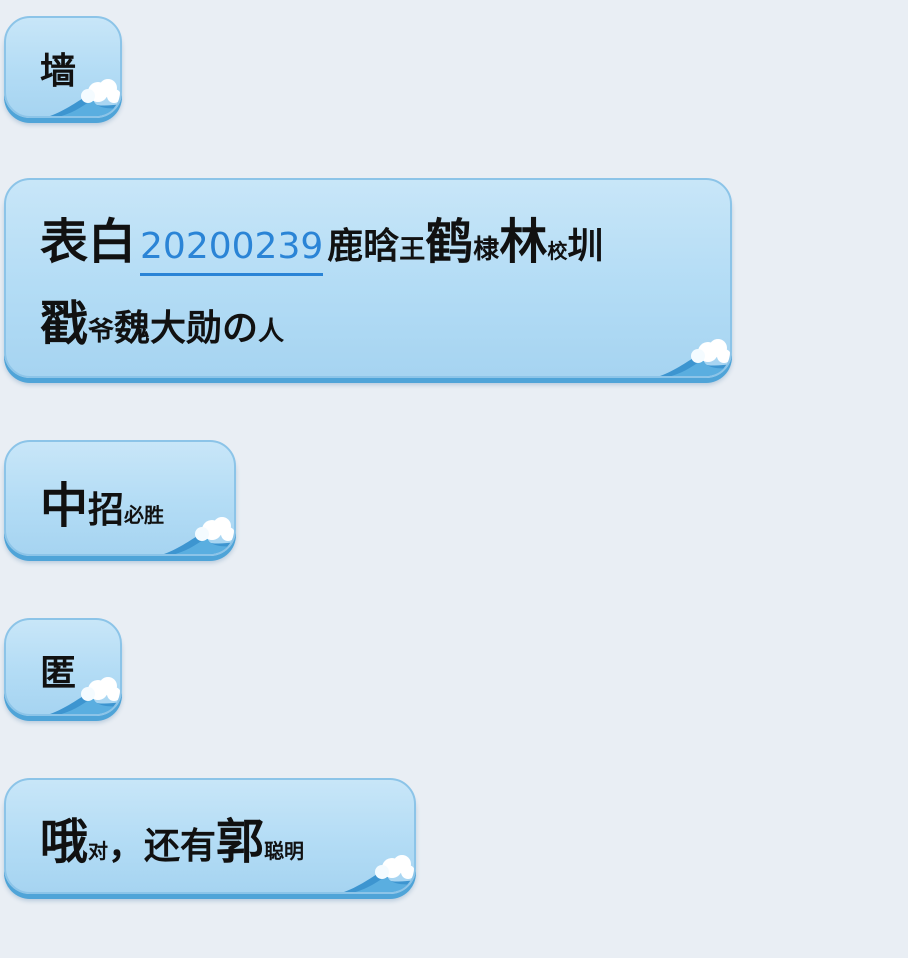 The image size is (908, 958). What do you see at coordinates (449, 242) in the screenshot?
I see `message-2-part-5: 鹤` at bounding box center [449, 242].